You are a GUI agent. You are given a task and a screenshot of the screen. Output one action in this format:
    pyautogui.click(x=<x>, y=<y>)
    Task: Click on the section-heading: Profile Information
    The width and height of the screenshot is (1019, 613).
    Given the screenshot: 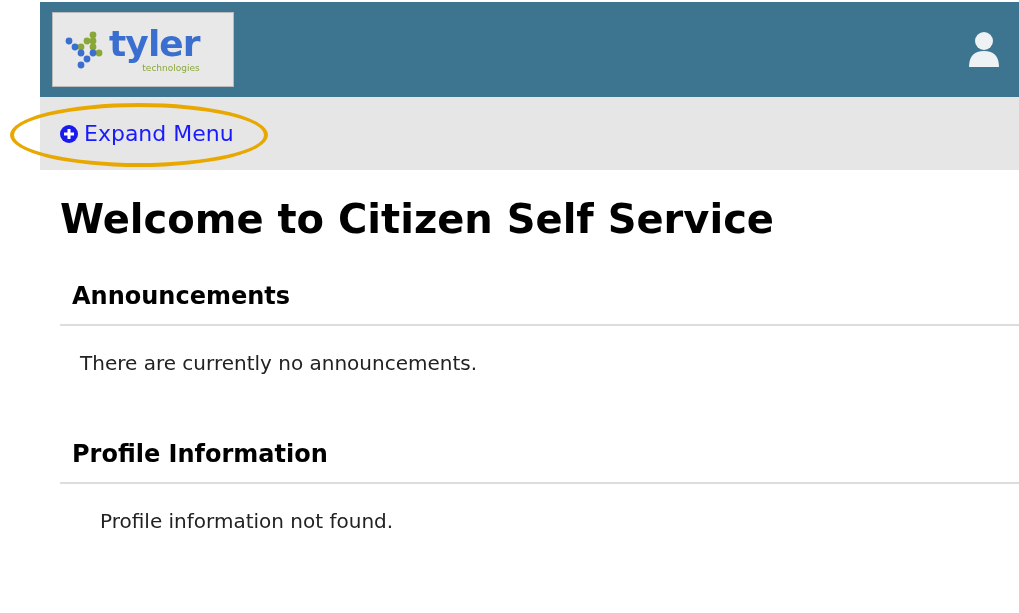 What is the action you would take?
    pyautogui.click(x=539, y=460)
    